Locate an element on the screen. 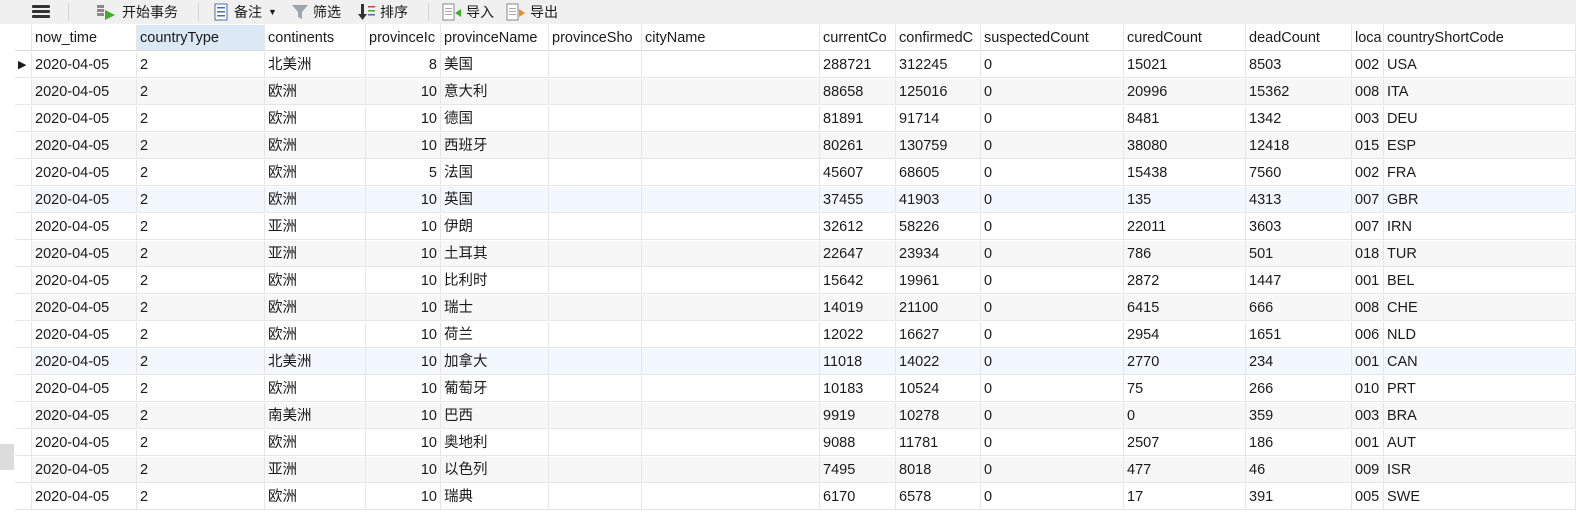  cell-confirmedC: 16627 is located at coordinates (938, 335).